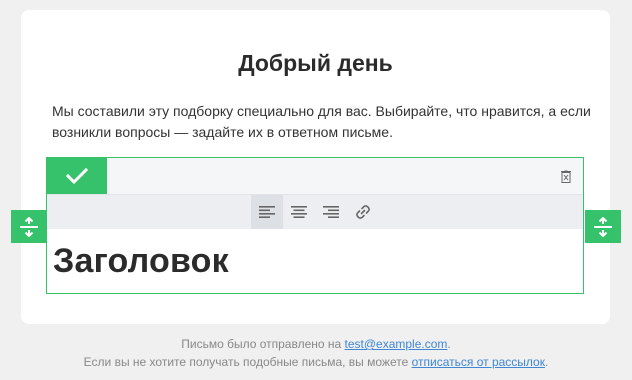 This screenshot has height=380, width=632. I want to click on editable-heading: Заголовок, so click(141, 261).